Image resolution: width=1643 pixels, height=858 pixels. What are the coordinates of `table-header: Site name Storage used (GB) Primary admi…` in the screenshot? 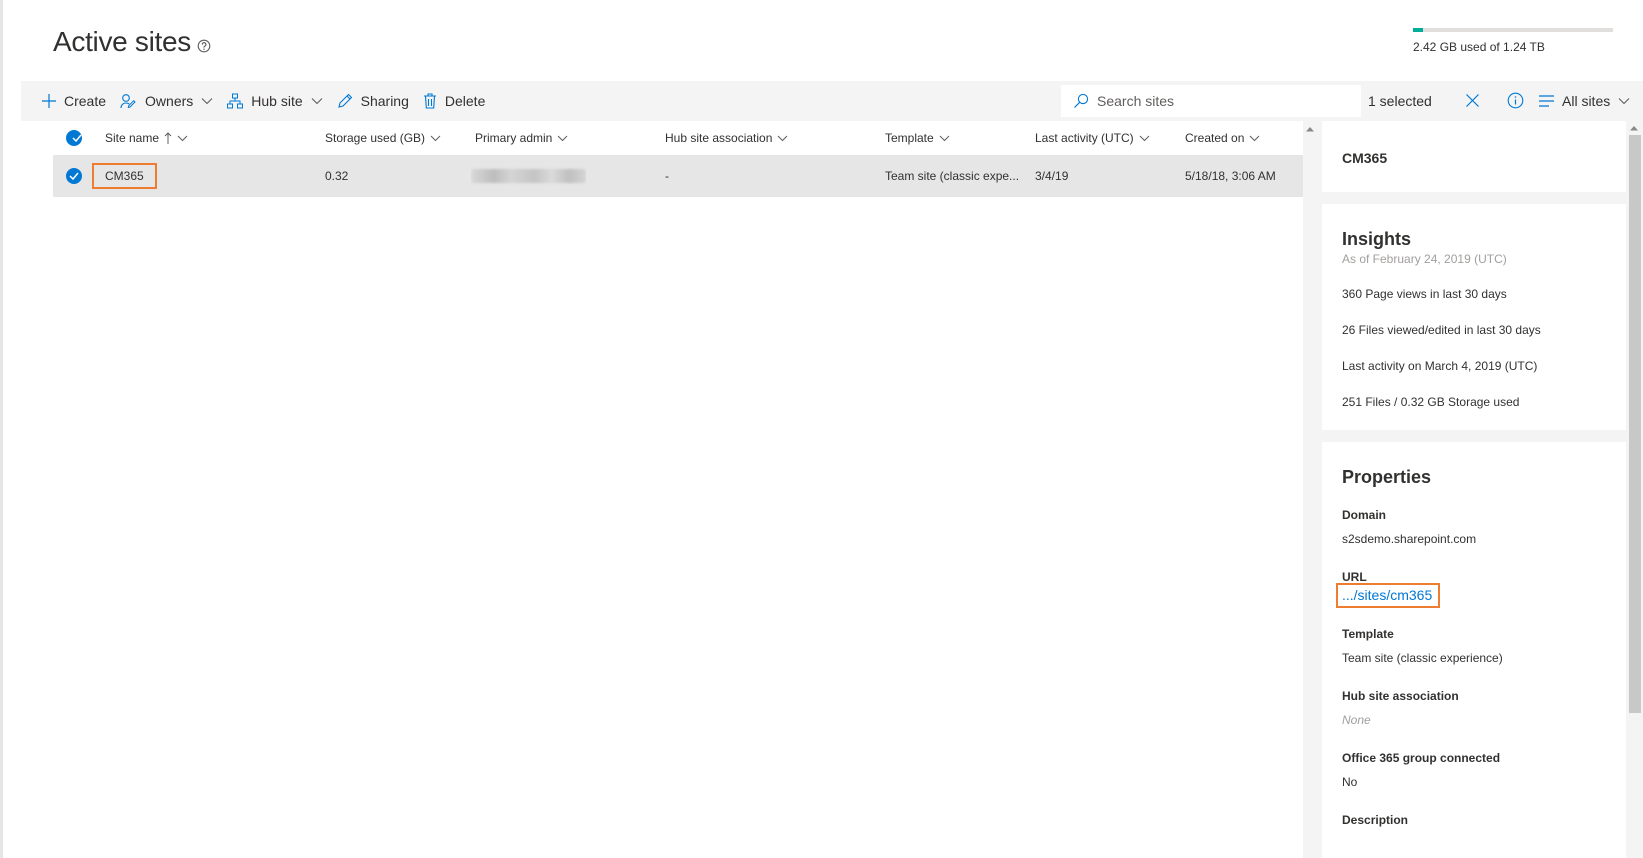 It's located at (678, 138).